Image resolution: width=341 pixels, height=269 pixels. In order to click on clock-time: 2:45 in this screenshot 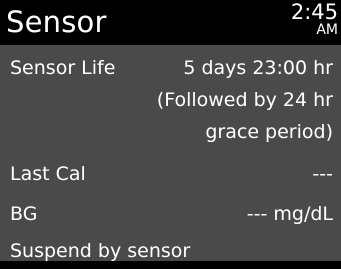, I will do `click(314, 12)`.